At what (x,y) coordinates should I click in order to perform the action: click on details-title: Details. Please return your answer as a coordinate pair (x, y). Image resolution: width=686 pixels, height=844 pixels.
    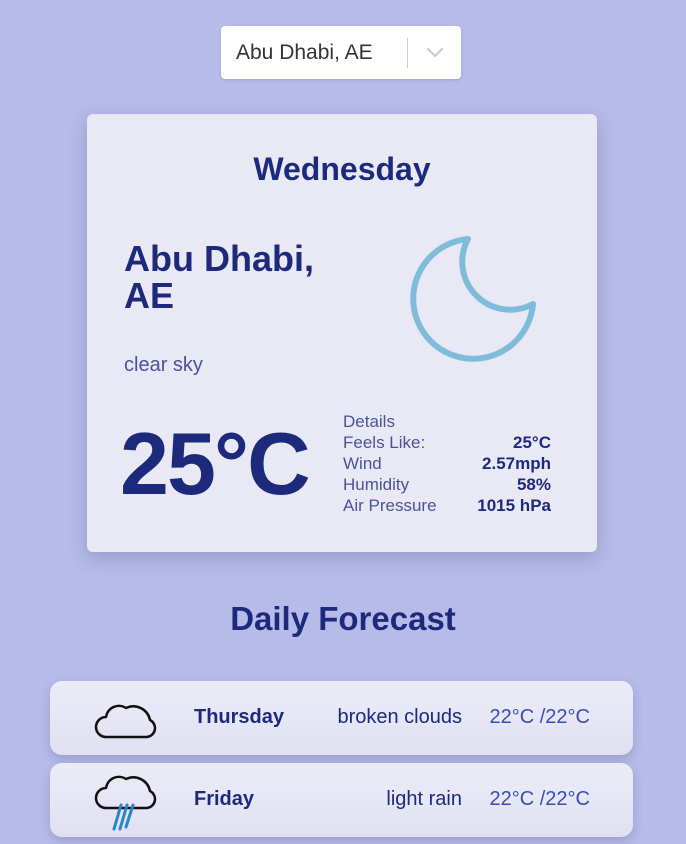
    Looking at the image, I should click on (369, 421).